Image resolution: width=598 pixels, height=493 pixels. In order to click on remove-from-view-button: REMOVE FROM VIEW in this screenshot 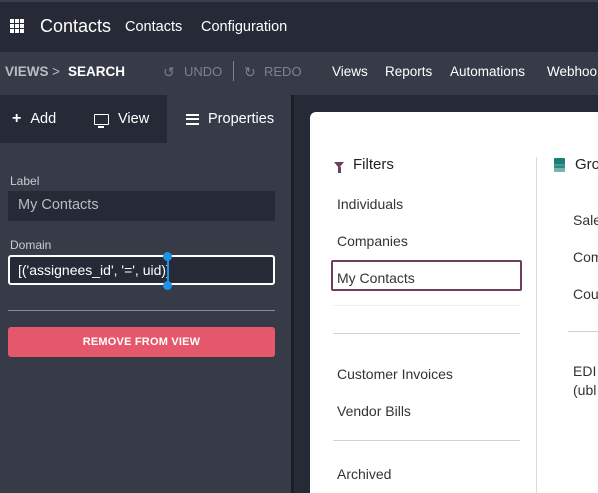, I will do `click(141, 342)`.